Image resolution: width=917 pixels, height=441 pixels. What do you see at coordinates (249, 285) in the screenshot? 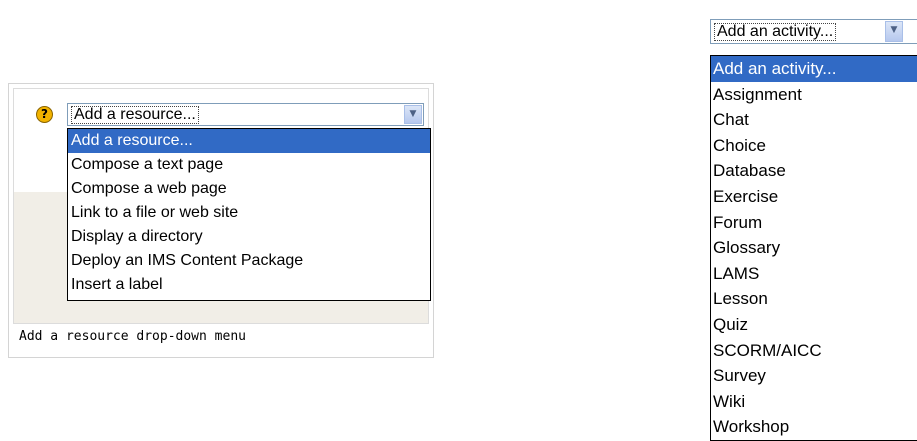
I see `resource-option: Insert a label` at bounding box center [249, 285].